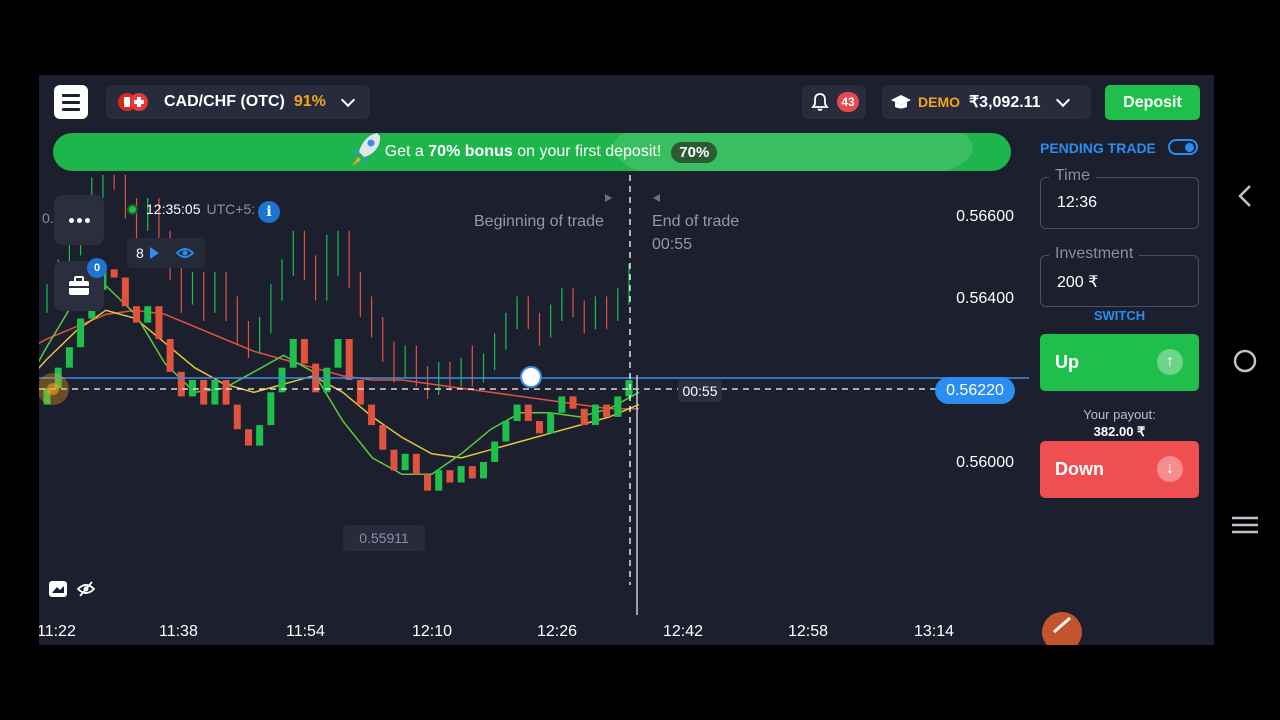 This screenshot has width=1280, height=720. I want to click on price-pulse-core, so click(53, 389).